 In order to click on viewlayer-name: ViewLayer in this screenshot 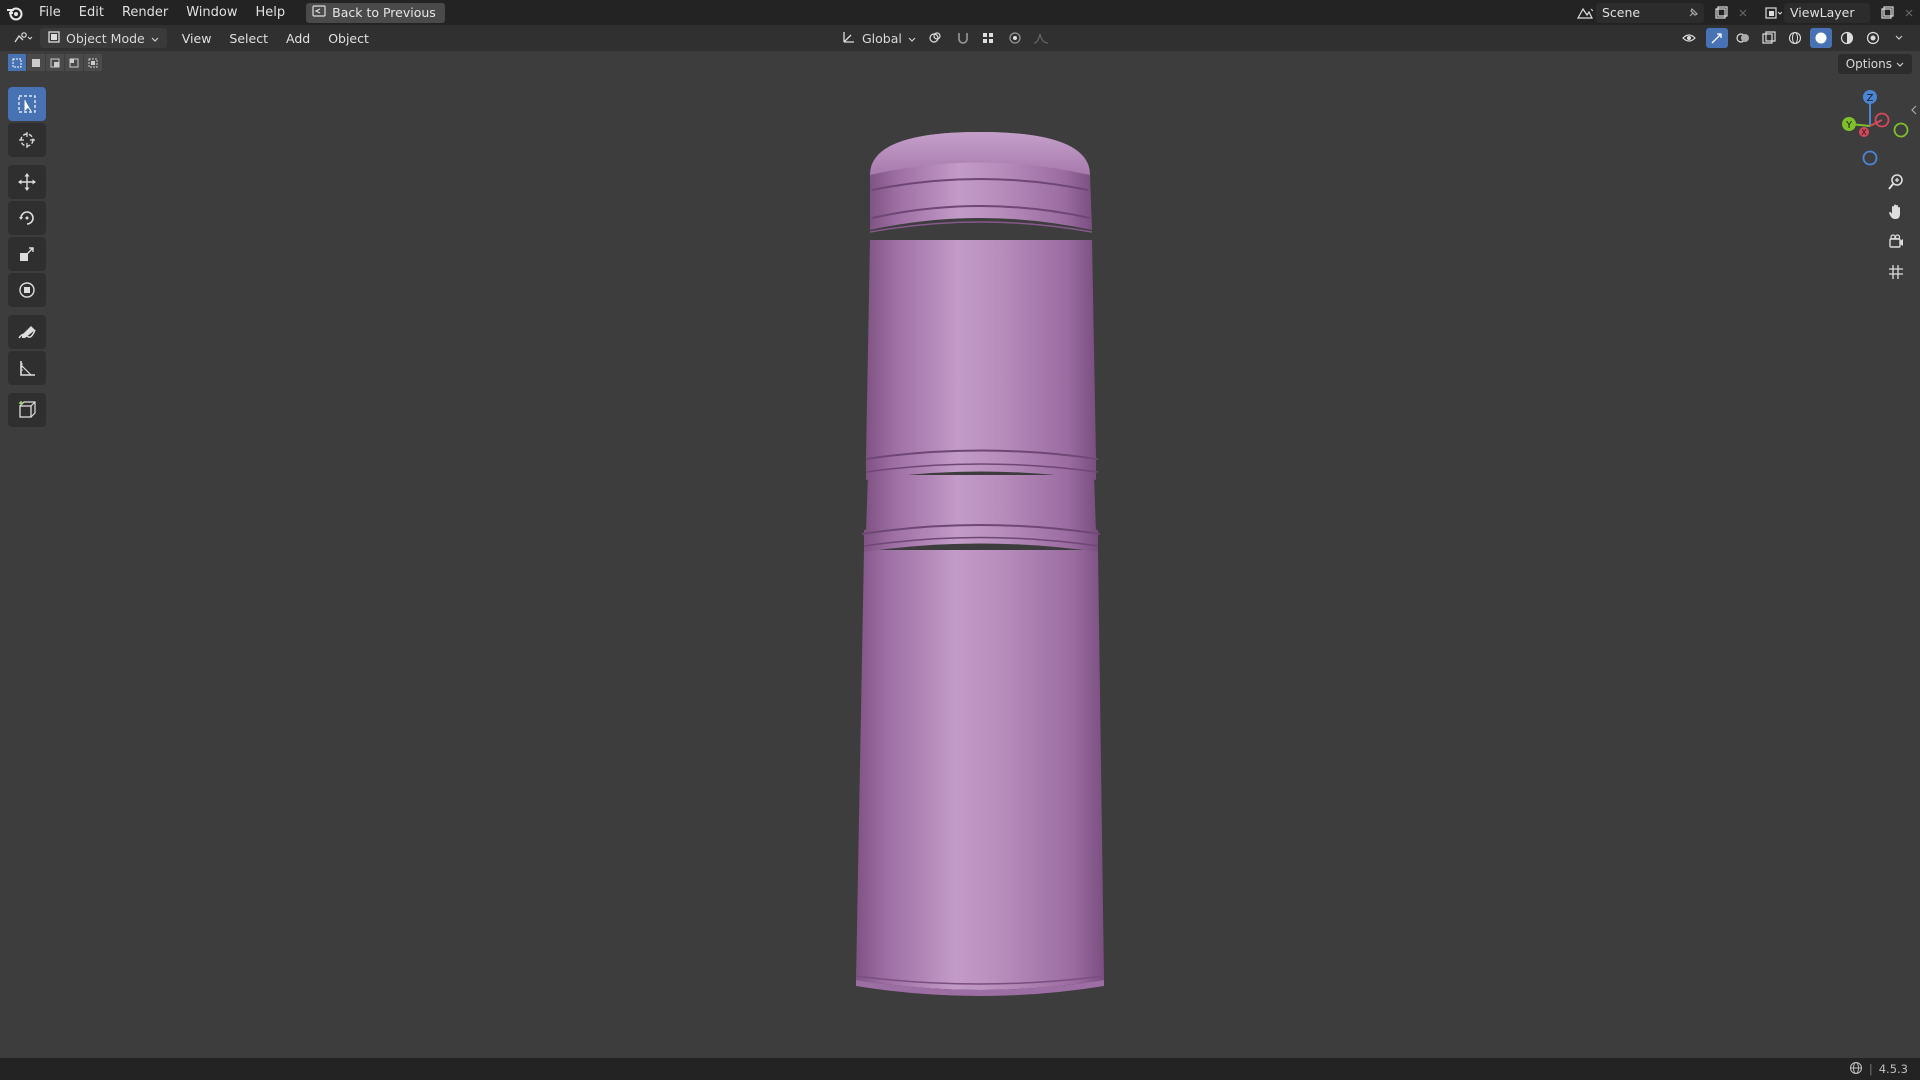, I will do `click(1822, 12)`.